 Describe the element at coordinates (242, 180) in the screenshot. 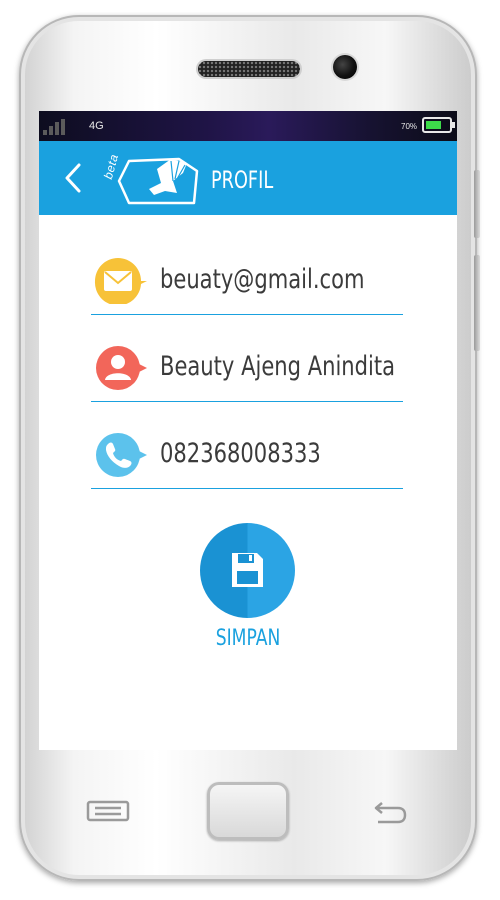

I see `page-title: PROFIL` at that location.